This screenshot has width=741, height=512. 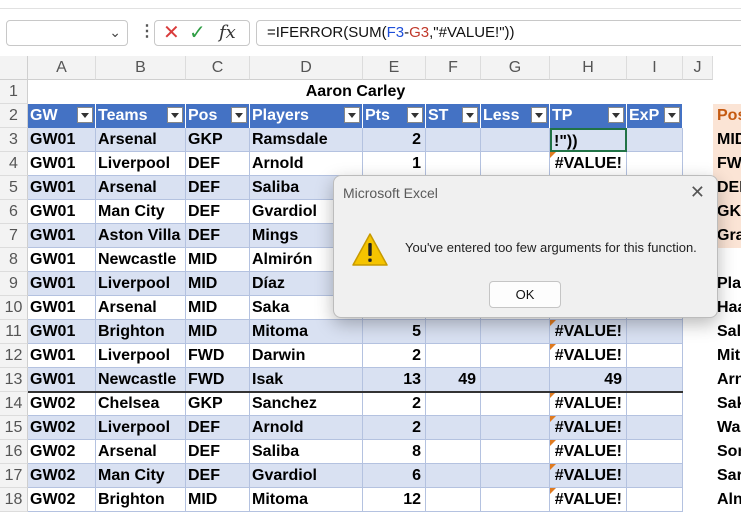 What do you see at coordinates (115, 32) in the screenshot?
I see `chevron-down-icon: ⌄` at bounding box center [115, 32].